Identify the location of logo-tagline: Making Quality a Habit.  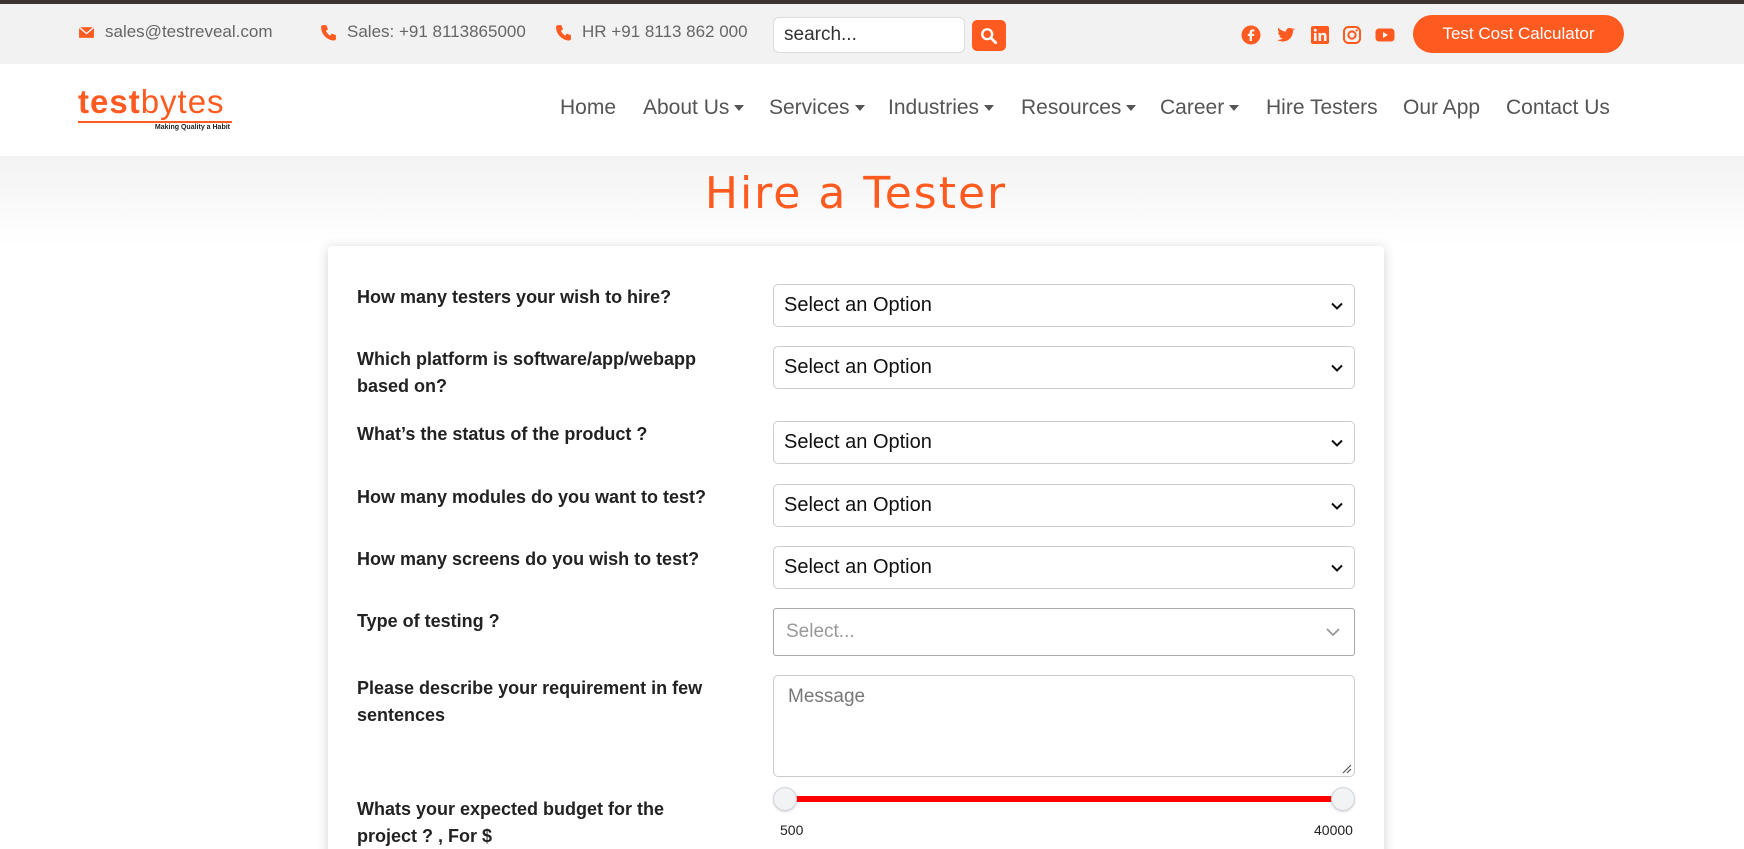
(192, 127).